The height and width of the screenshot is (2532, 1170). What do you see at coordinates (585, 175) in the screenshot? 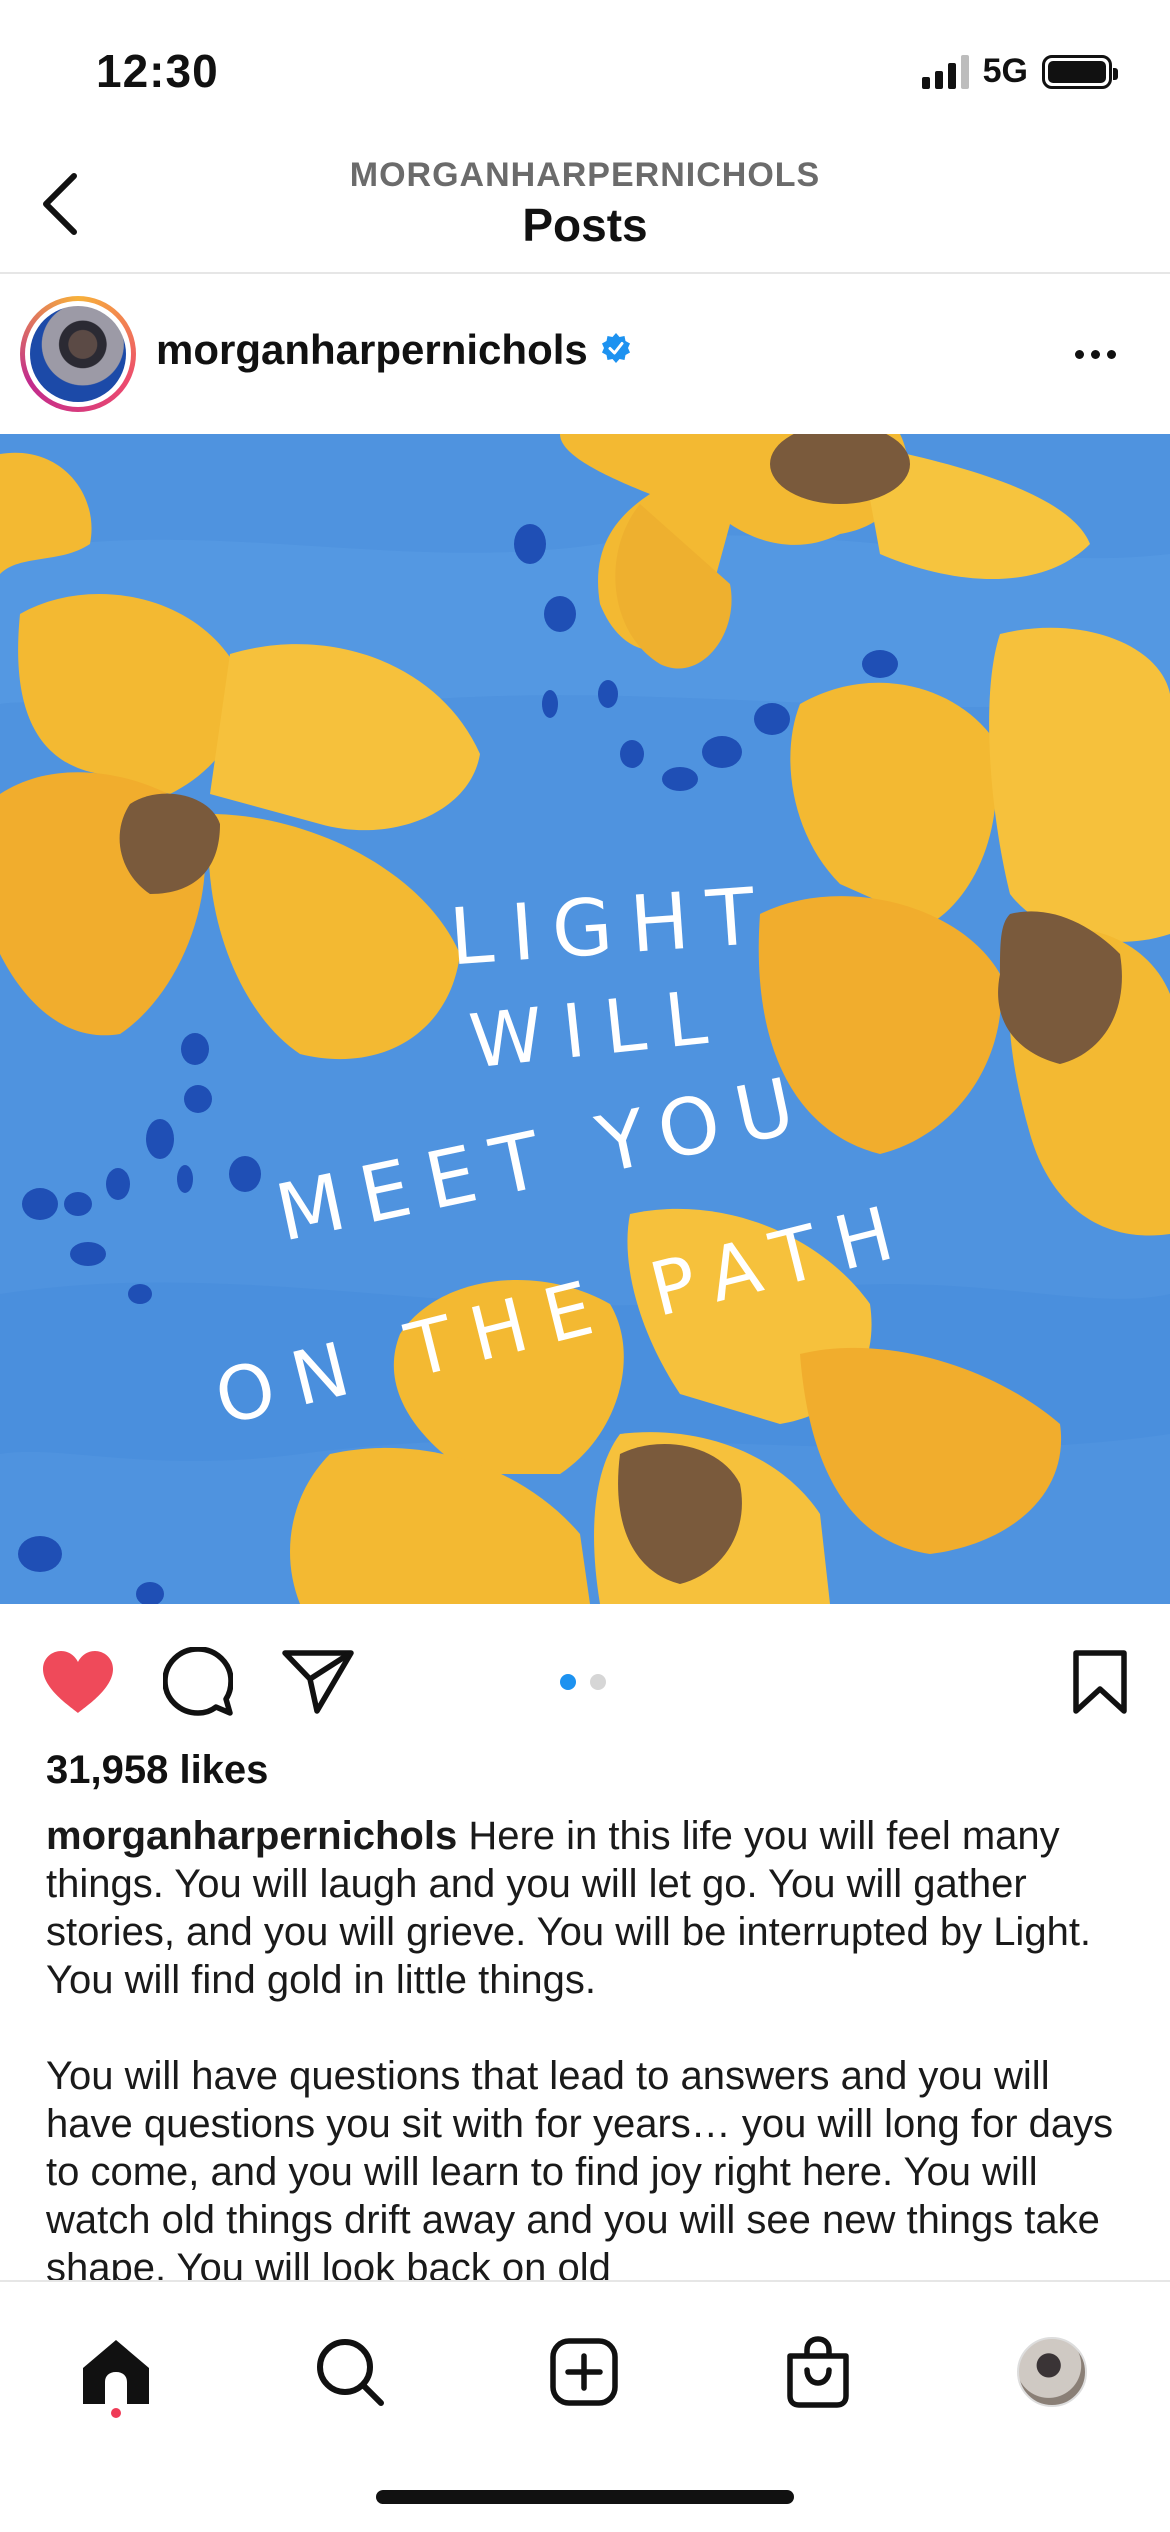
I see `header-subtitle: MORGANHARPERNICHOLS` at bounding box center [585, 175].